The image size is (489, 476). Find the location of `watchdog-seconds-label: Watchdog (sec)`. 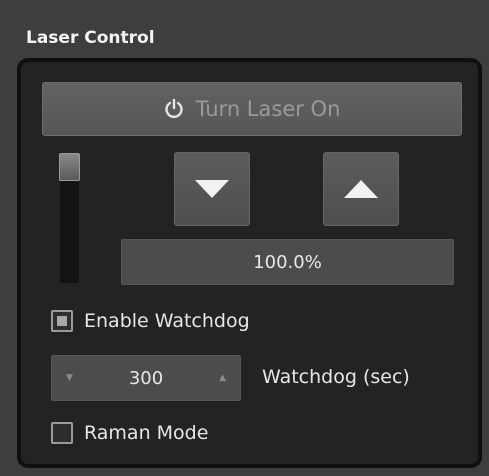

watchdog-seconds-label: Watchdog (sec) is located at coordinates (336, 377).